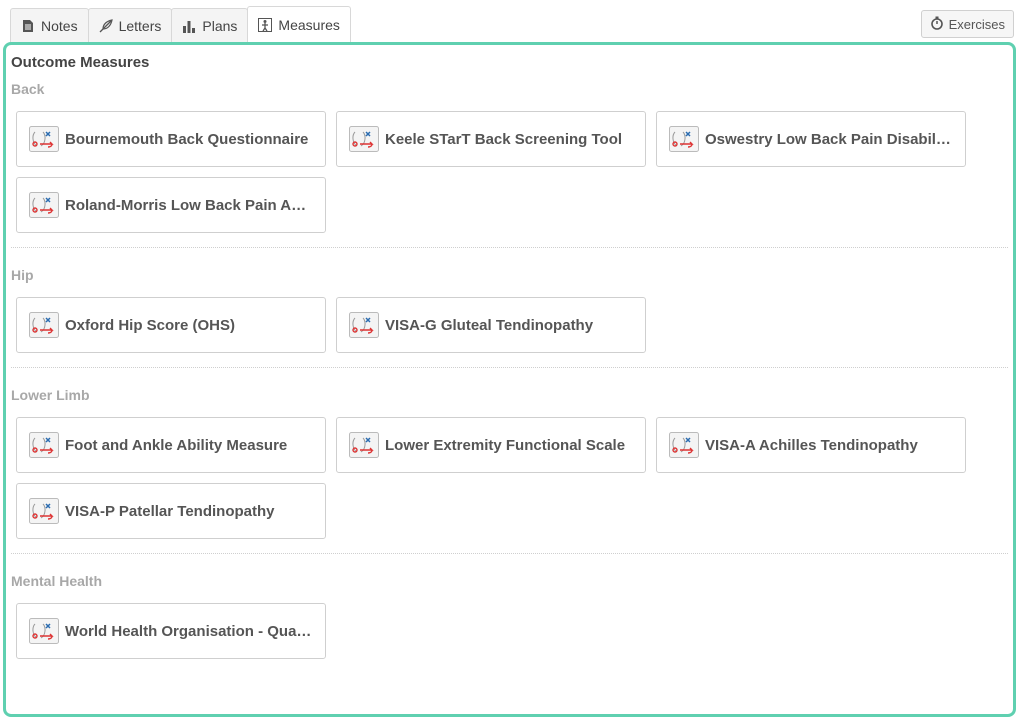 This screenshot has height=723, width=1019. I want to click on exercises-label: Exercises, so click(976, 24).